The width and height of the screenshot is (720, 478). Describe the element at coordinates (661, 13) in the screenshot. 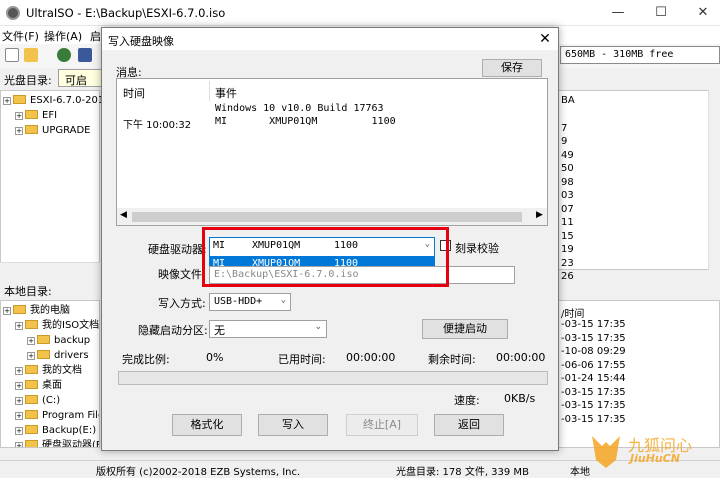

I see `maximize-button: ☐` at that location.